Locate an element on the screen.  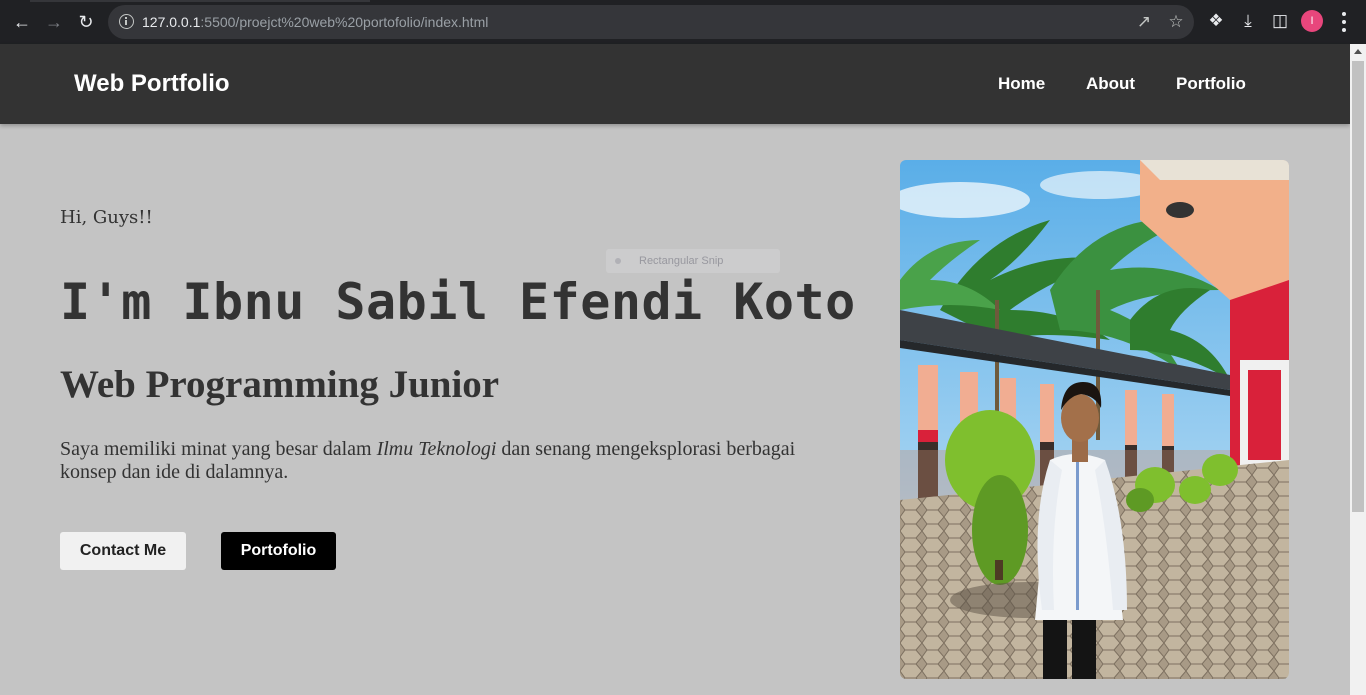
snip-label: Rectangular Snip is located at coordinates (681, 261).